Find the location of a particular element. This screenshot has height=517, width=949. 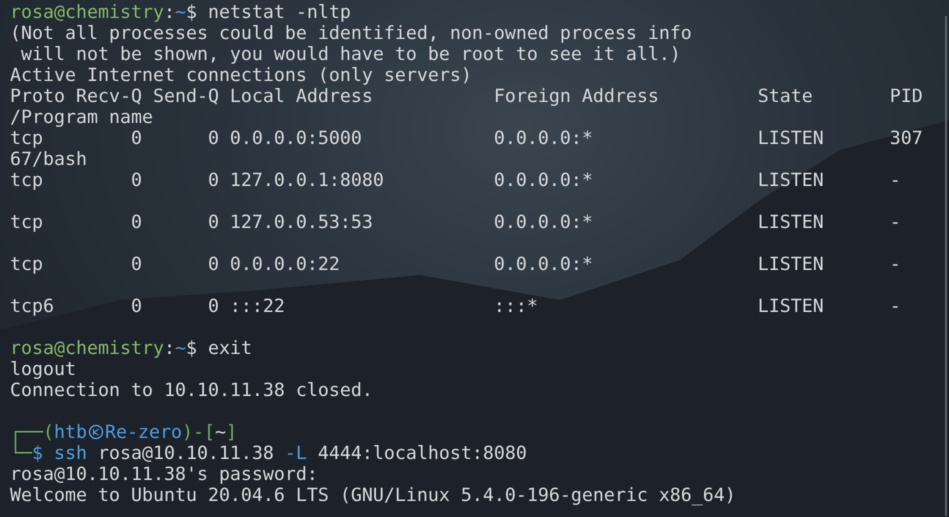

terminal-output-line: Active Internet connections (only servers) is located at coordinates (241, 75).